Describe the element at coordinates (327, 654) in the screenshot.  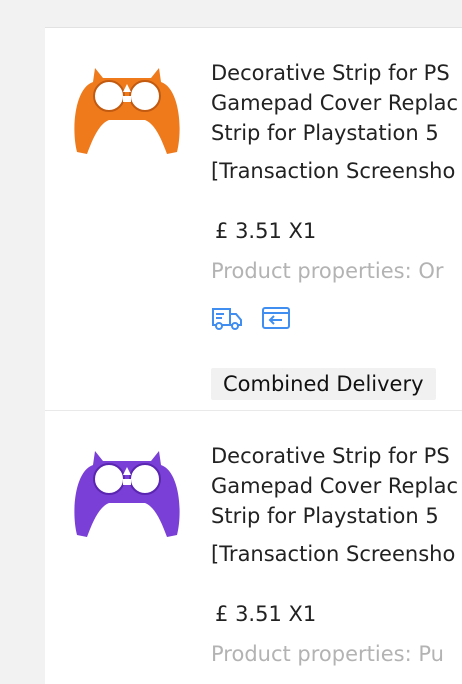
I see `product-properties: Product properties: Pu` at that location.